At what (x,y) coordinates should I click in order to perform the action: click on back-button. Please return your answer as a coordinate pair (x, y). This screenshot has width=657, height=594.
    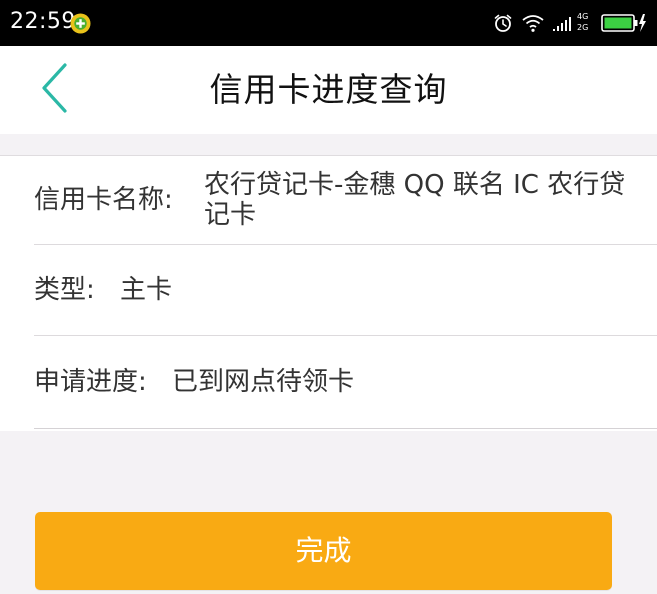
    Looking at the image, I should click on (54, 90).